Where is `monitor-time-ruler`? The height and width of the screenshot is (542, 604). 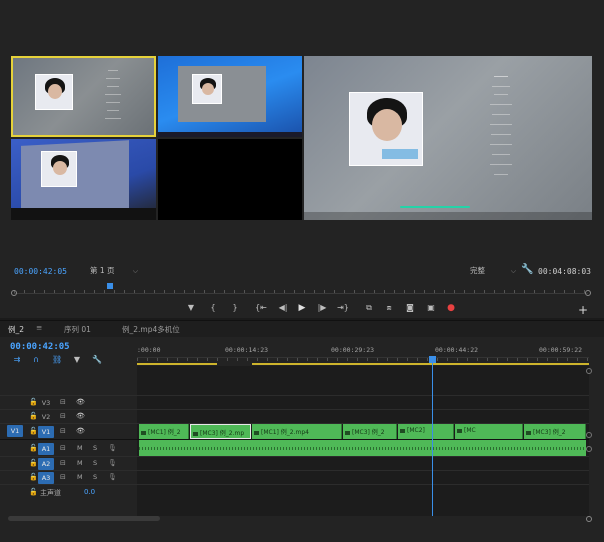 monitor-time-ruler is located at coordinates (301, 289).